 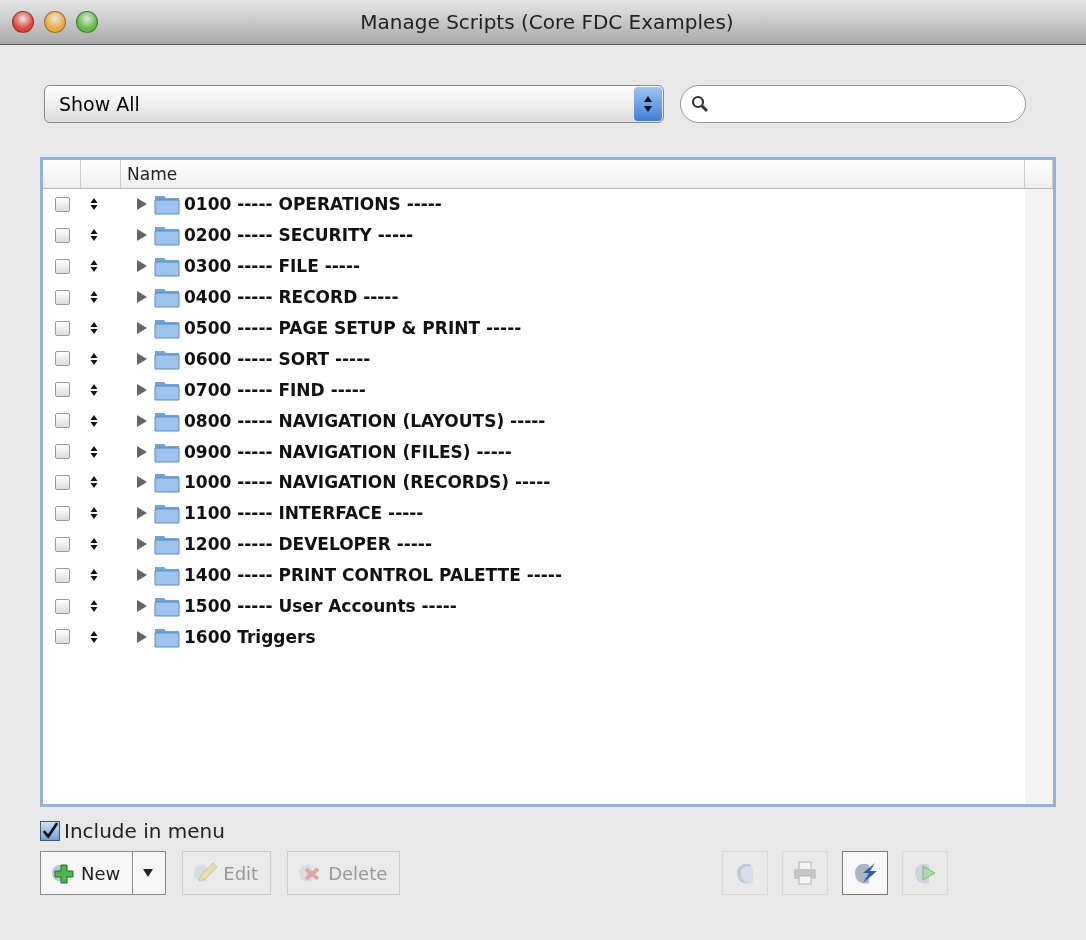 I want to click on script-folder-name: 0100 ----- OPERATIONS -----, so click(x=313, y=204).